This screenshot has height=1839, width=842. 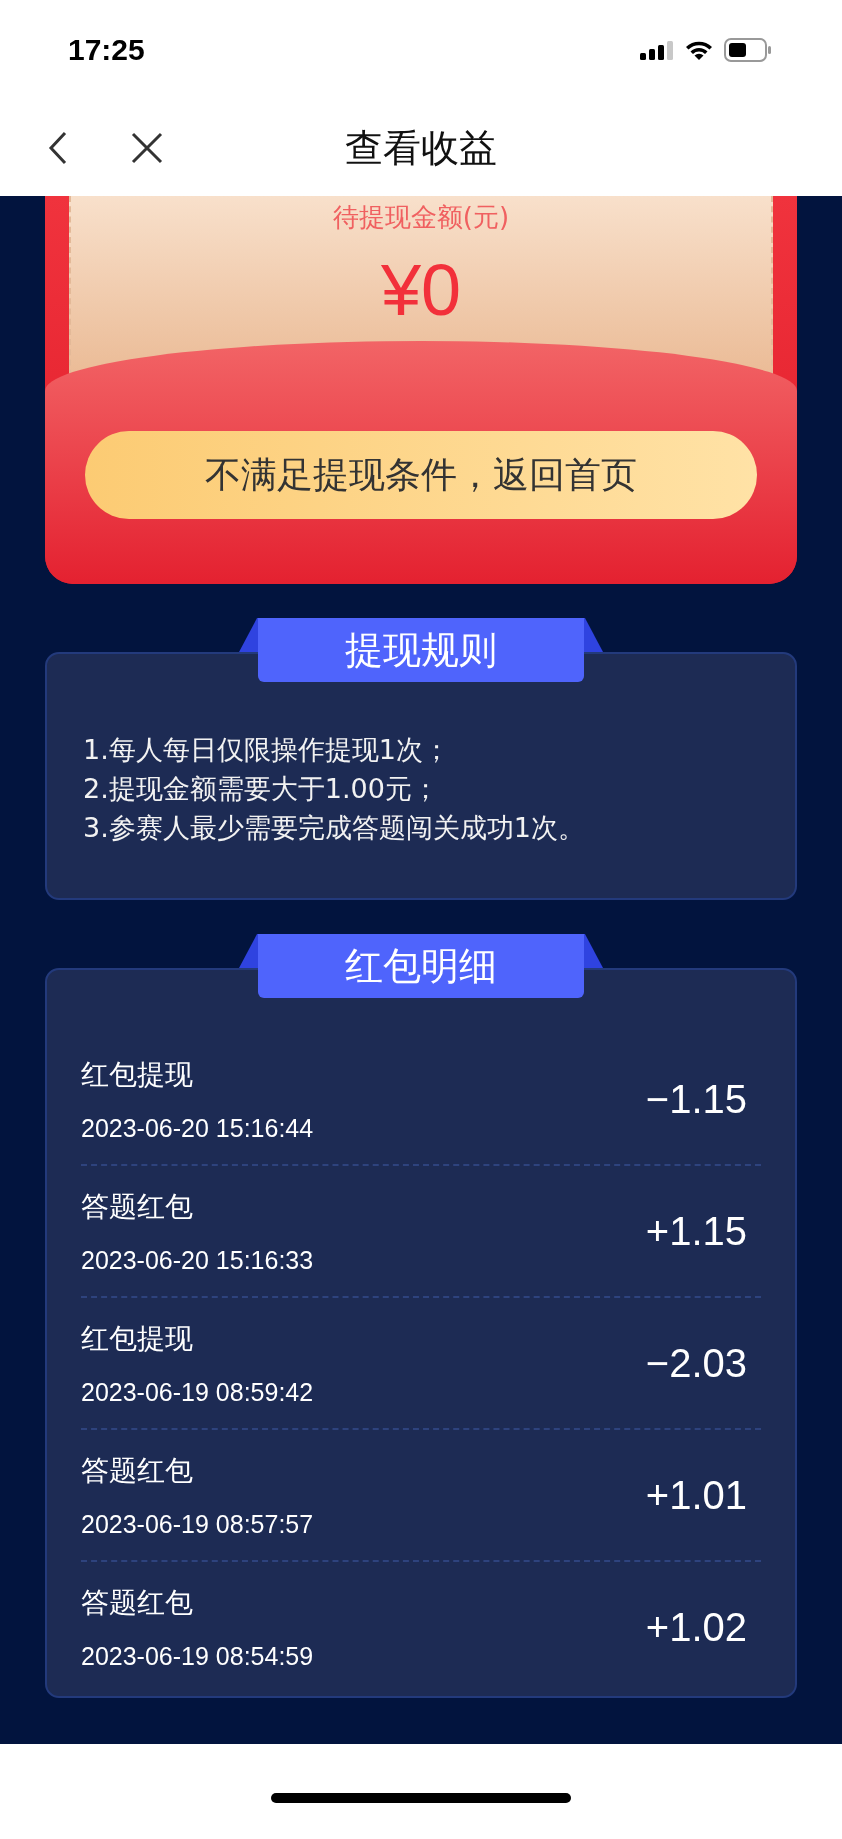 What do you see at coordinates (657, 50) in the screenshot?
I see `signal-icon` at bounding box center [657, 50].